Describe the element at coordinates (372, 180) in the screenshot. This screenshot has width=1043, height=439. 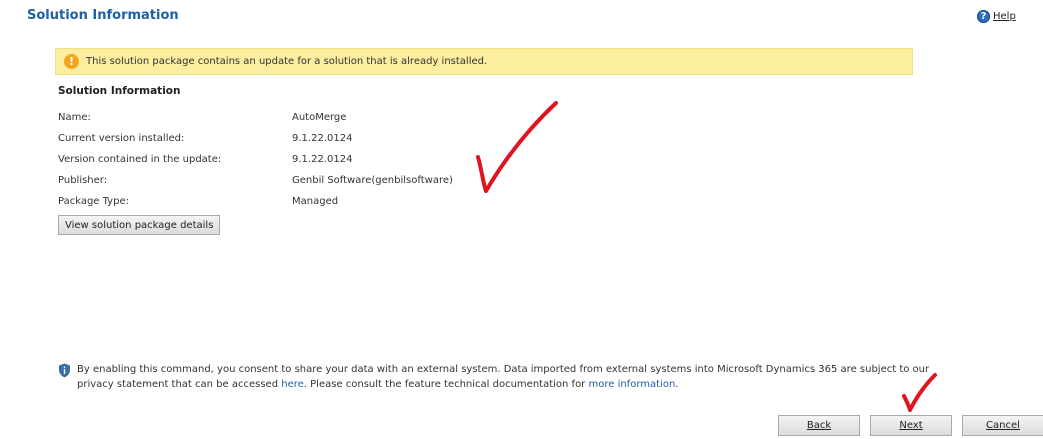
I see `info-value: Genbil Software(genbilsoftware)` at that location.